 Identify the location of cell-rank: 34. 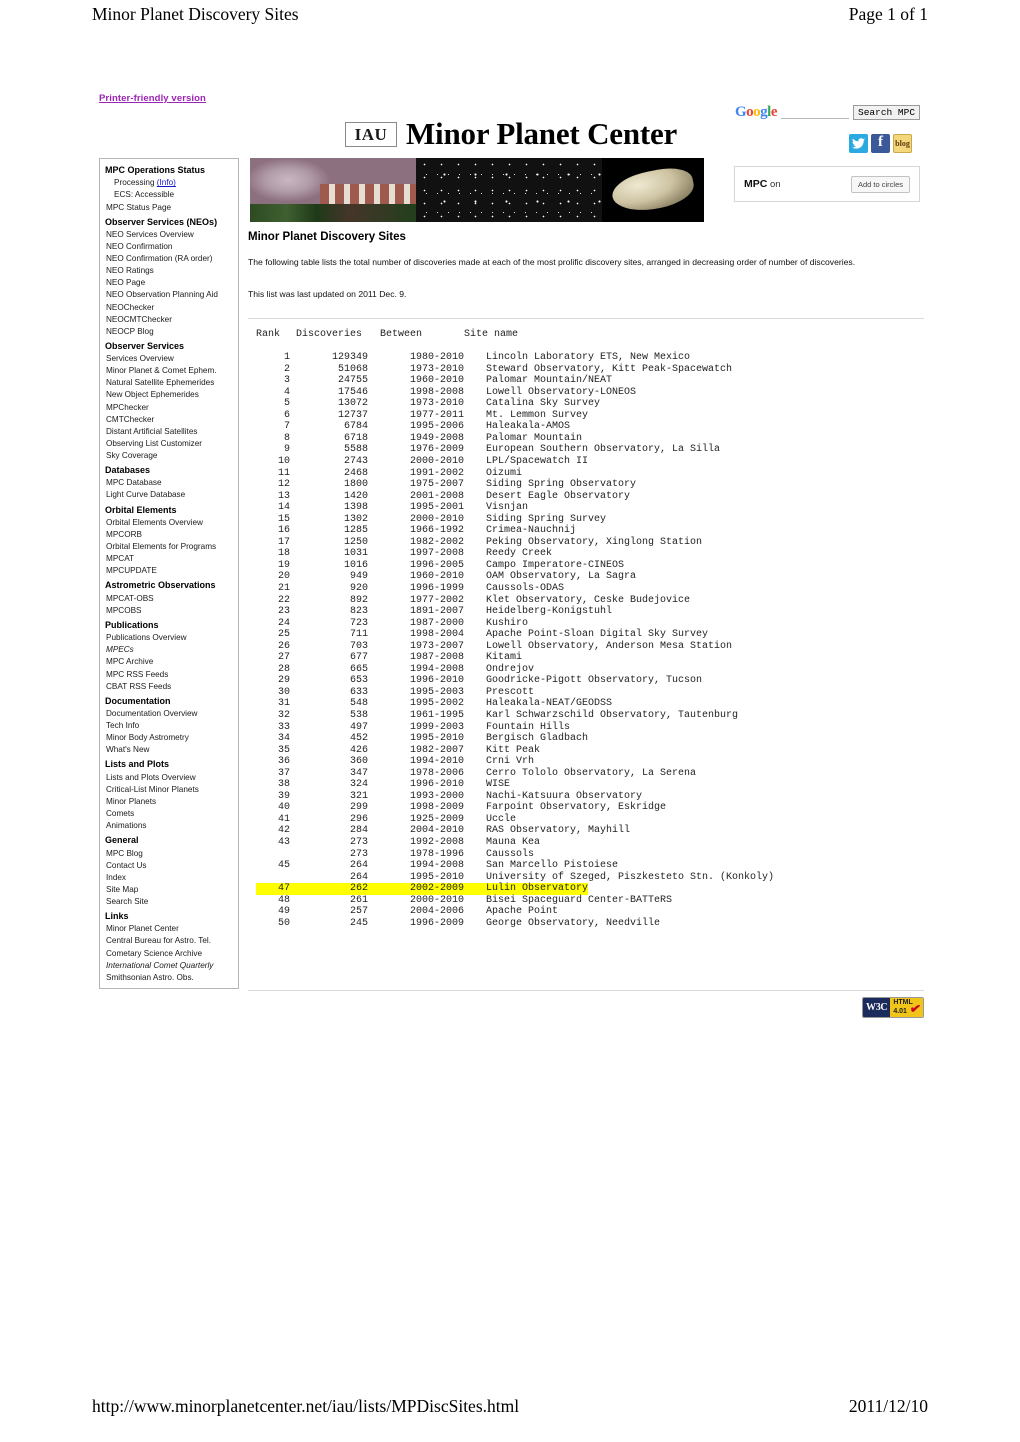
(283, 739).